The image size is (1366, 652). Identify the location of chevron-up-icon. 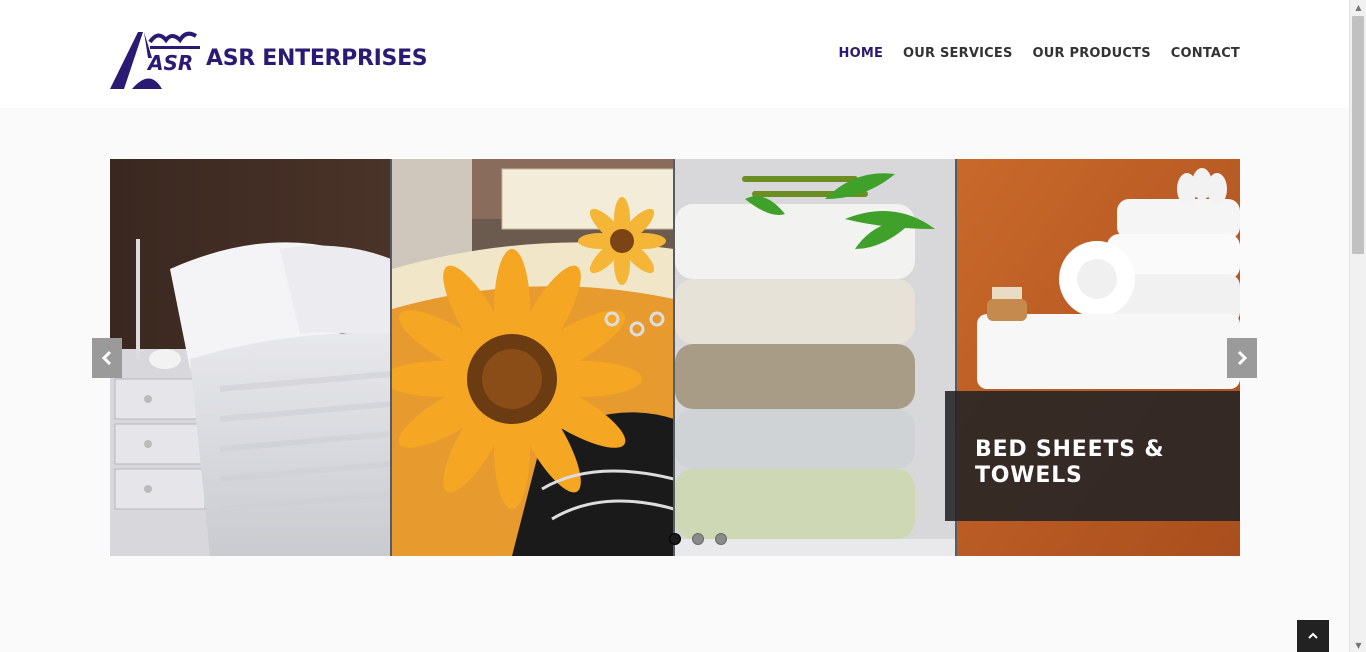
(1313, 635).